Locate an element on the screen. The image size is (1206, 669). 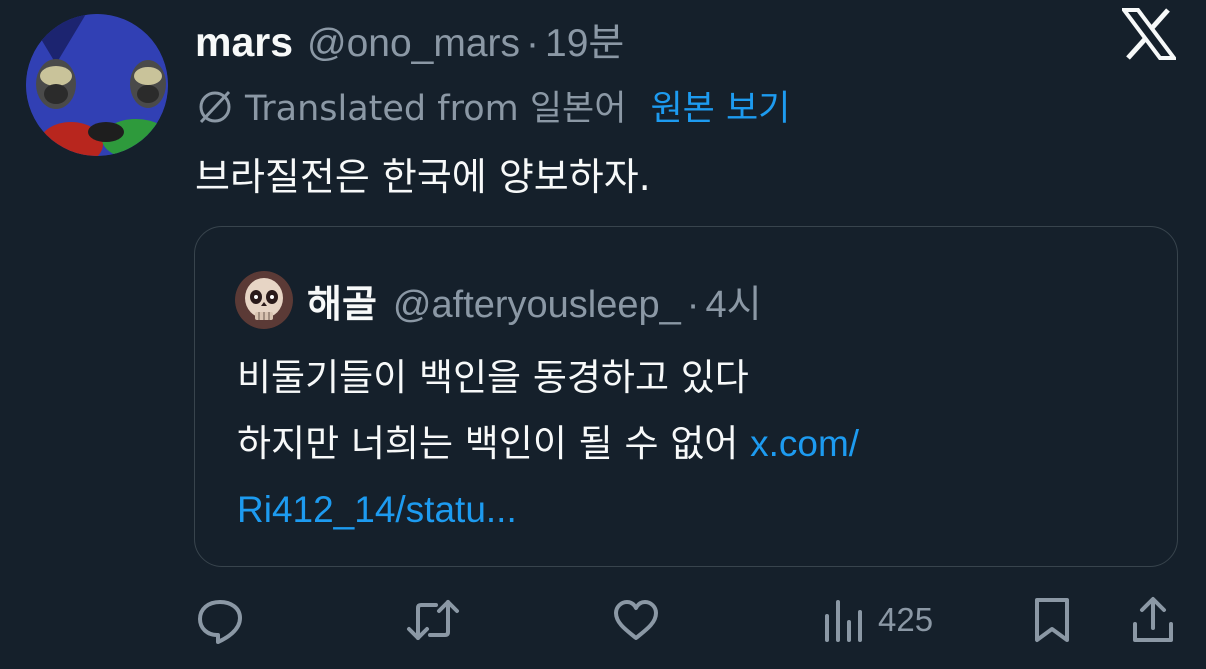
share-button is located at coordinates (1153, 620).